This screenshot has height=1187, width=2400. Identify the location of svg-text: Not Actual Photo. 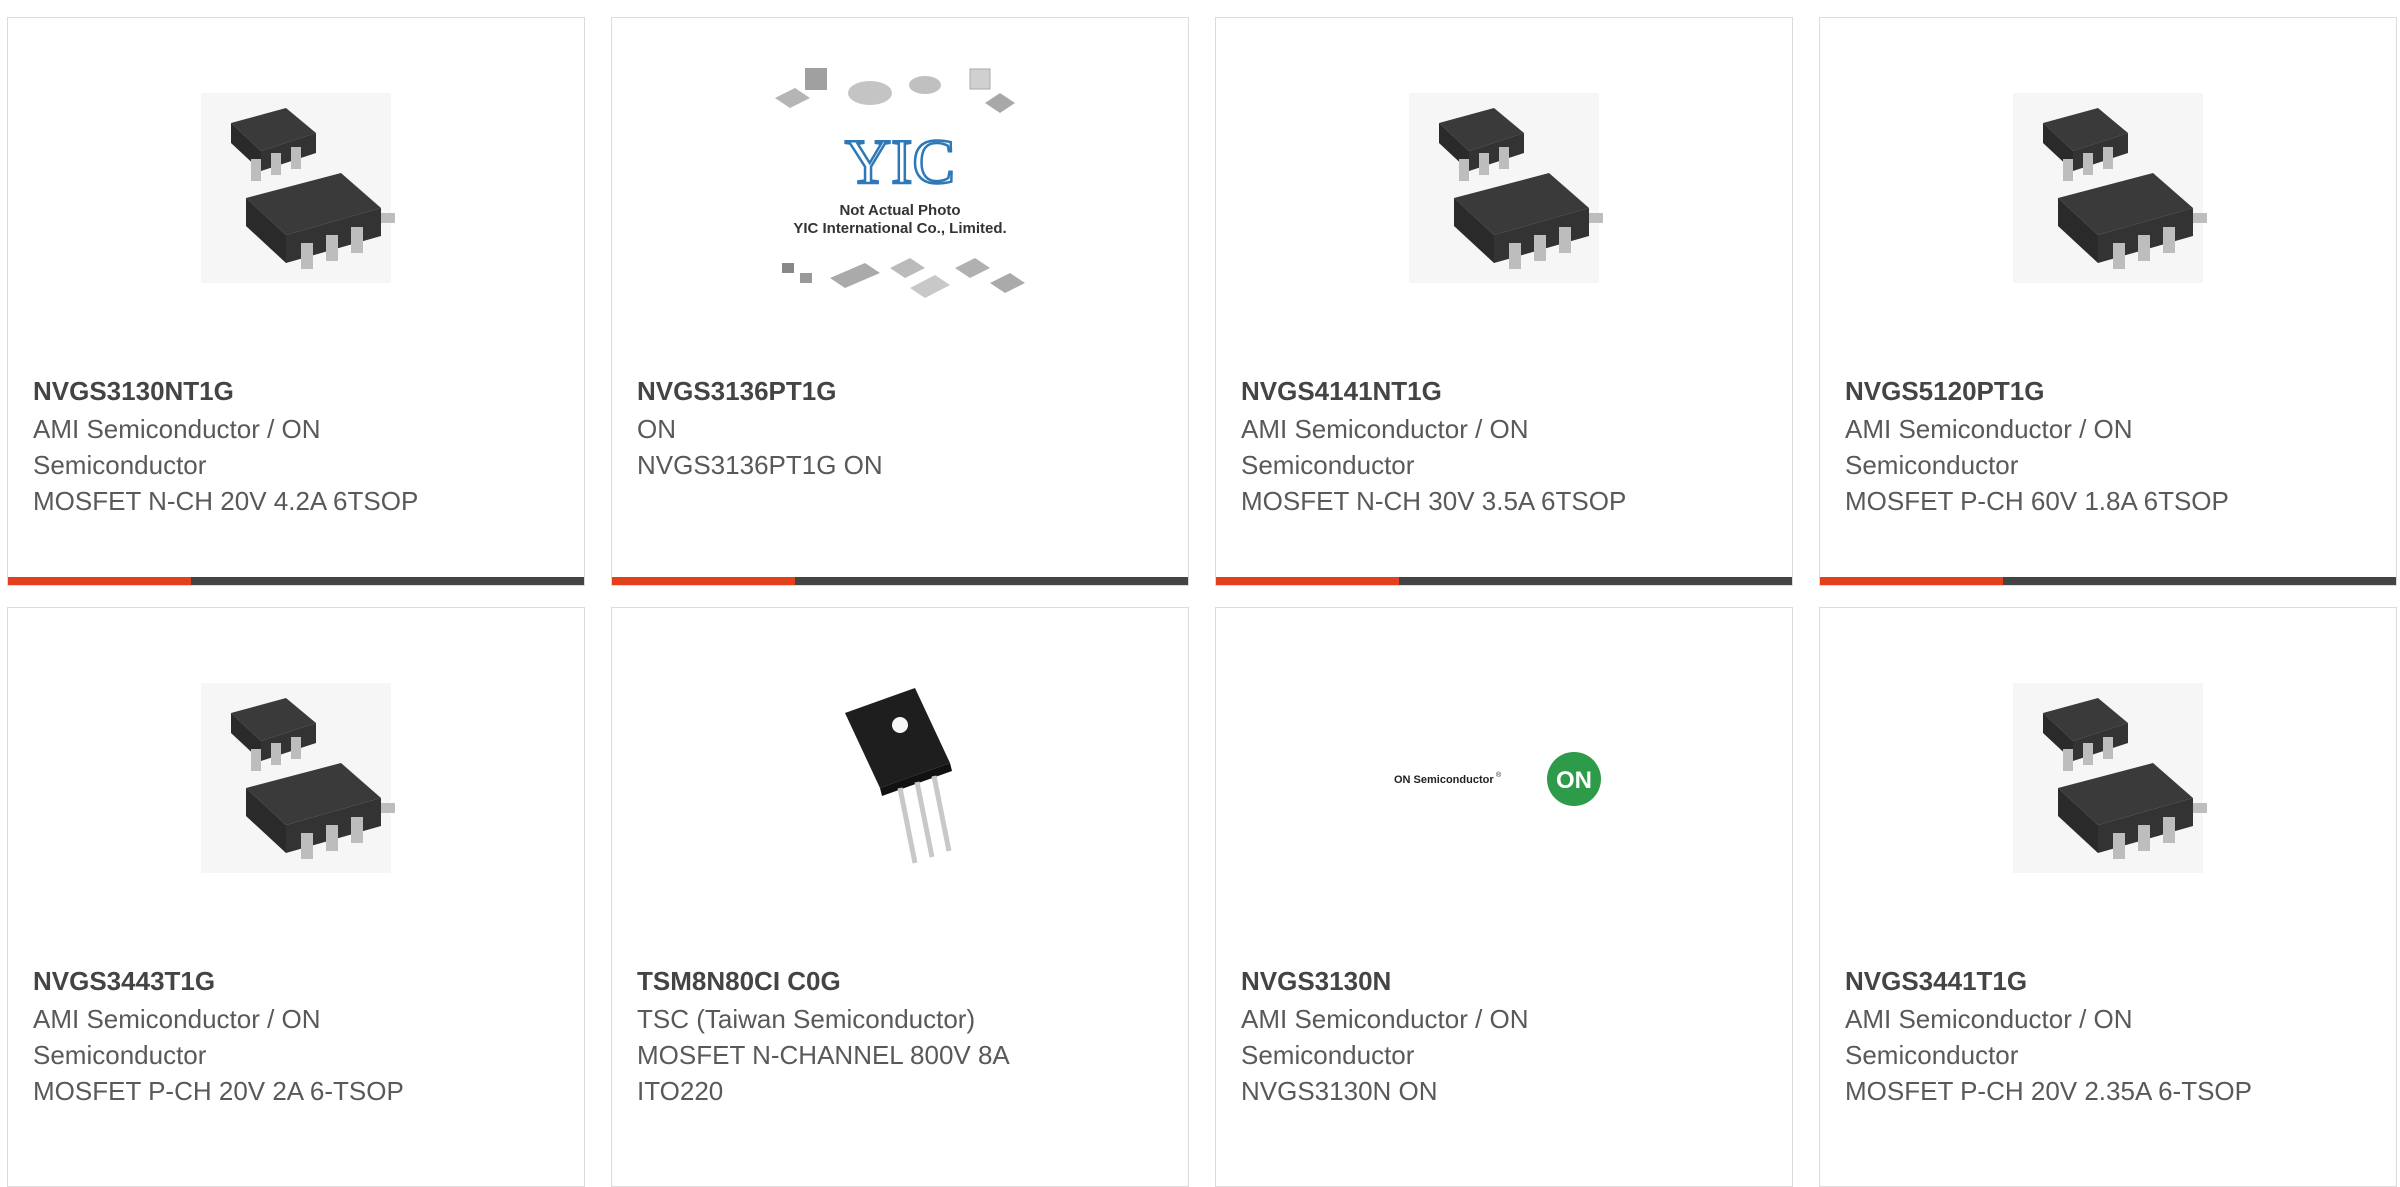
(899, 210).